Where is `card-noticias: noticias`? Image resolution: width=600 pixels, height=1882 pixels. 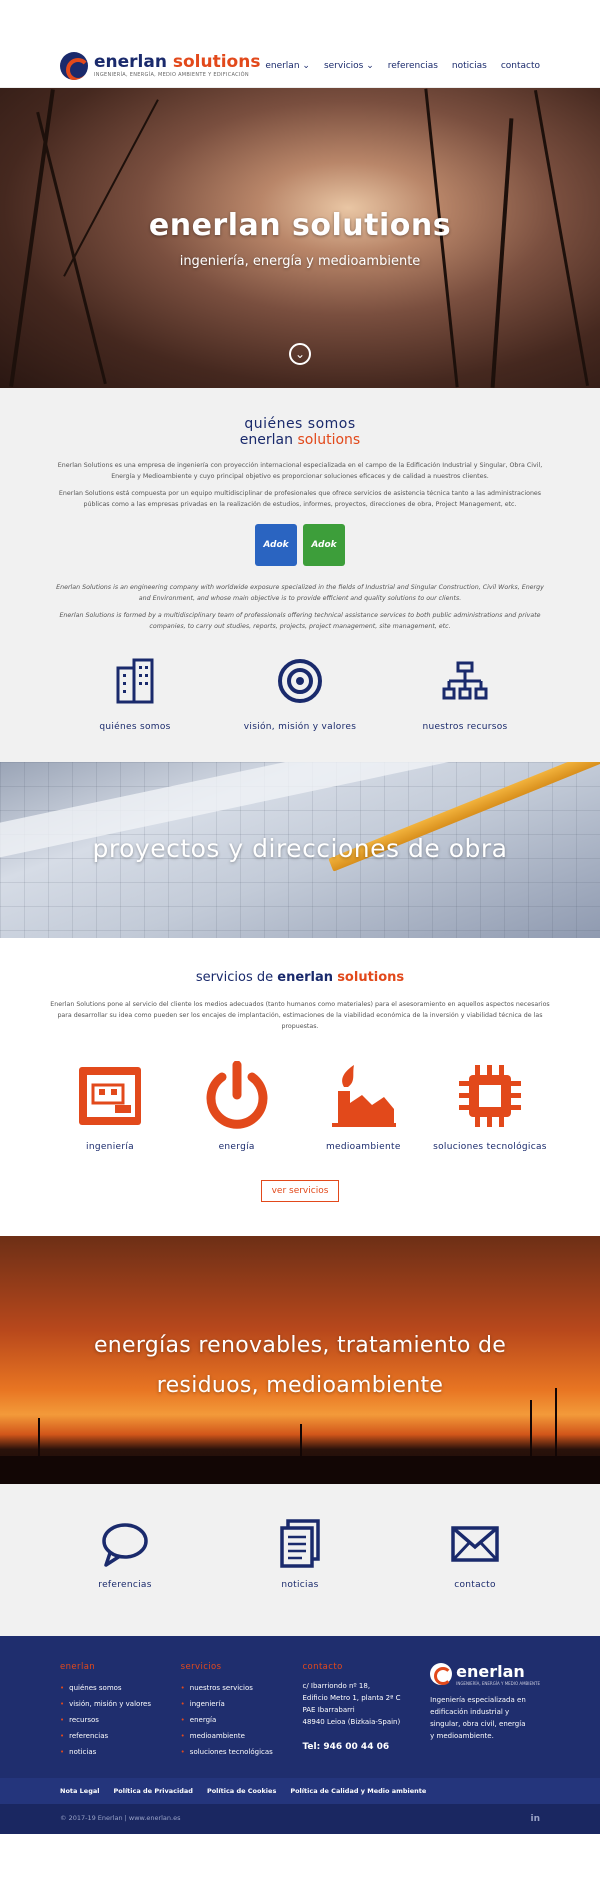 card-noticias: noticias is located at coordinates (300, 1554).